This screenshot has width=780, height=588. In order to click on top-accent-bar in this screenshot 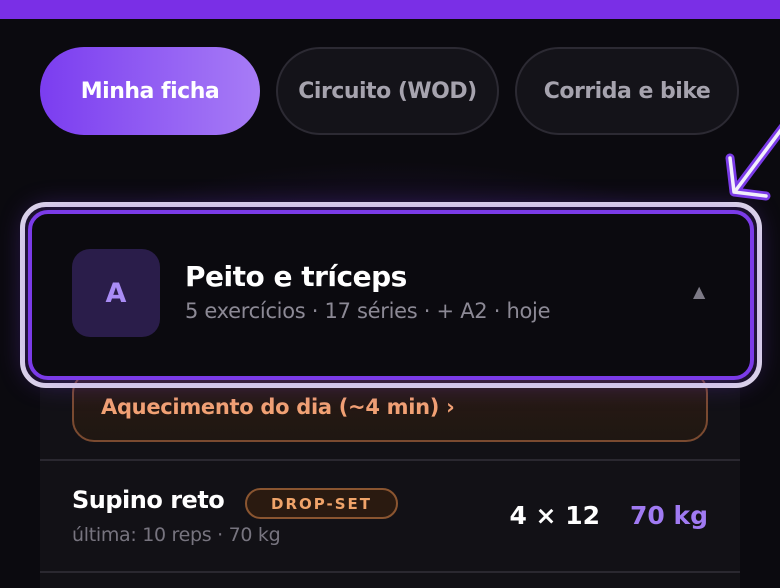, I will do `click(390, 9)`.